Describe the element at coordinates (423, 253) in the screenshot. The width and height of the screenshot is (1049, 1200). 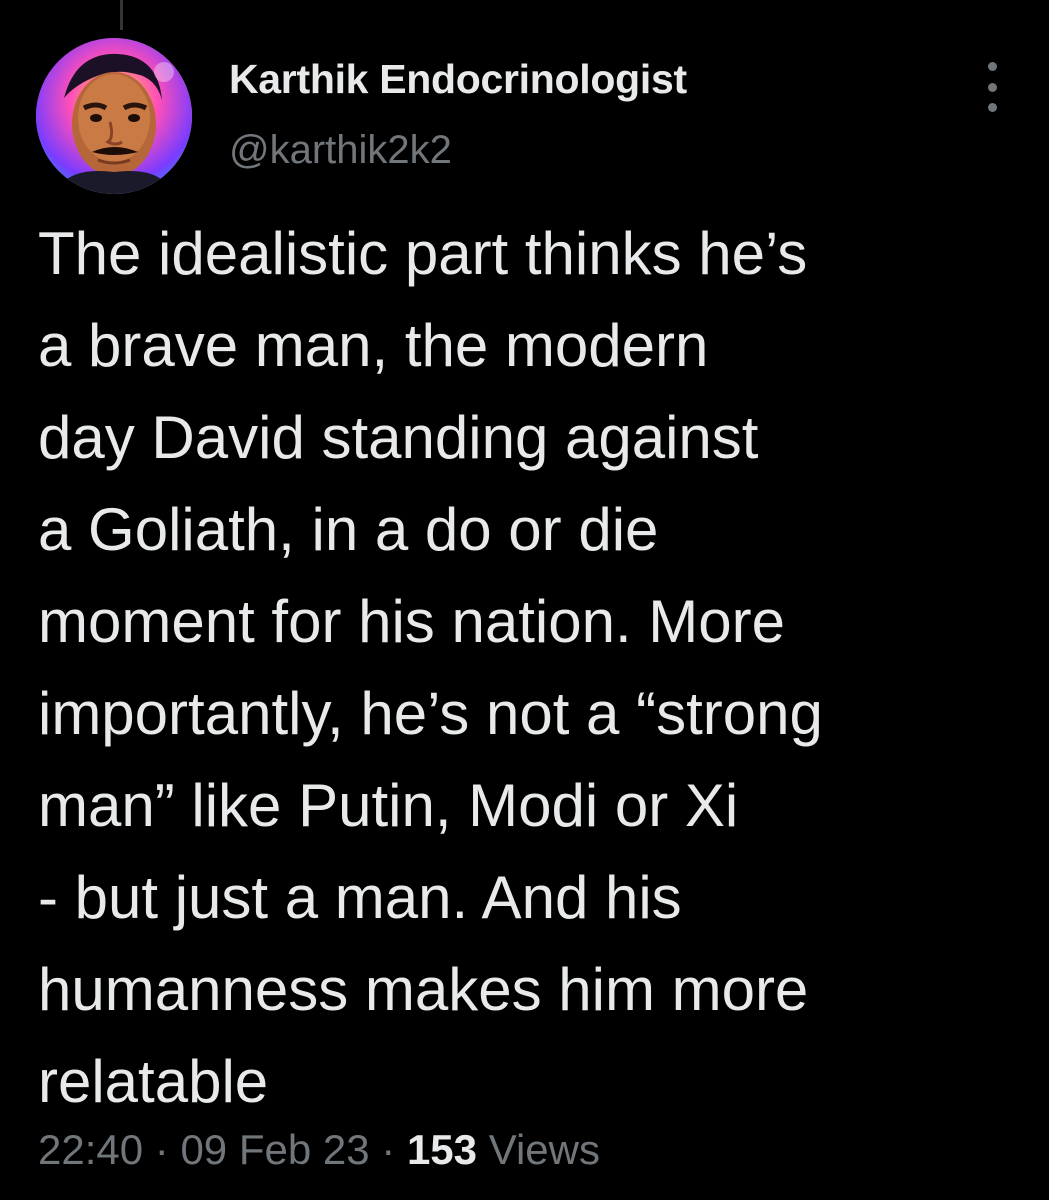
I see `tweet-text-line: The idealistic part thinks he’s` at that location.